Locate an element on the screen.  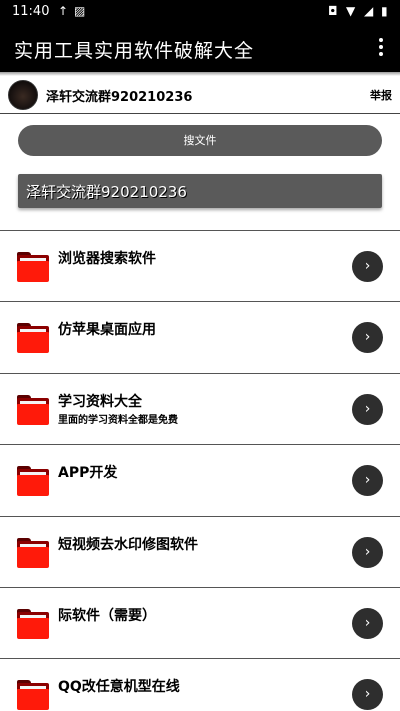
list-item-label: 浏览器搜索软件 is located at coordinates (107, 259).